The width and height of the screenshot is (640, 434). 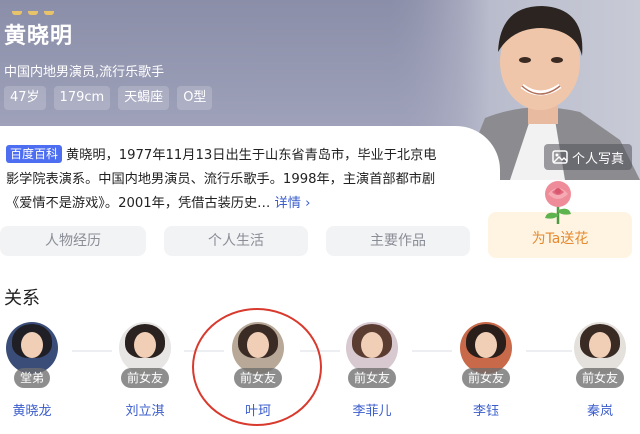 I want to click on info-tags: 47岁 179cm 天蝎座 O型, so click(x=108, y=98).